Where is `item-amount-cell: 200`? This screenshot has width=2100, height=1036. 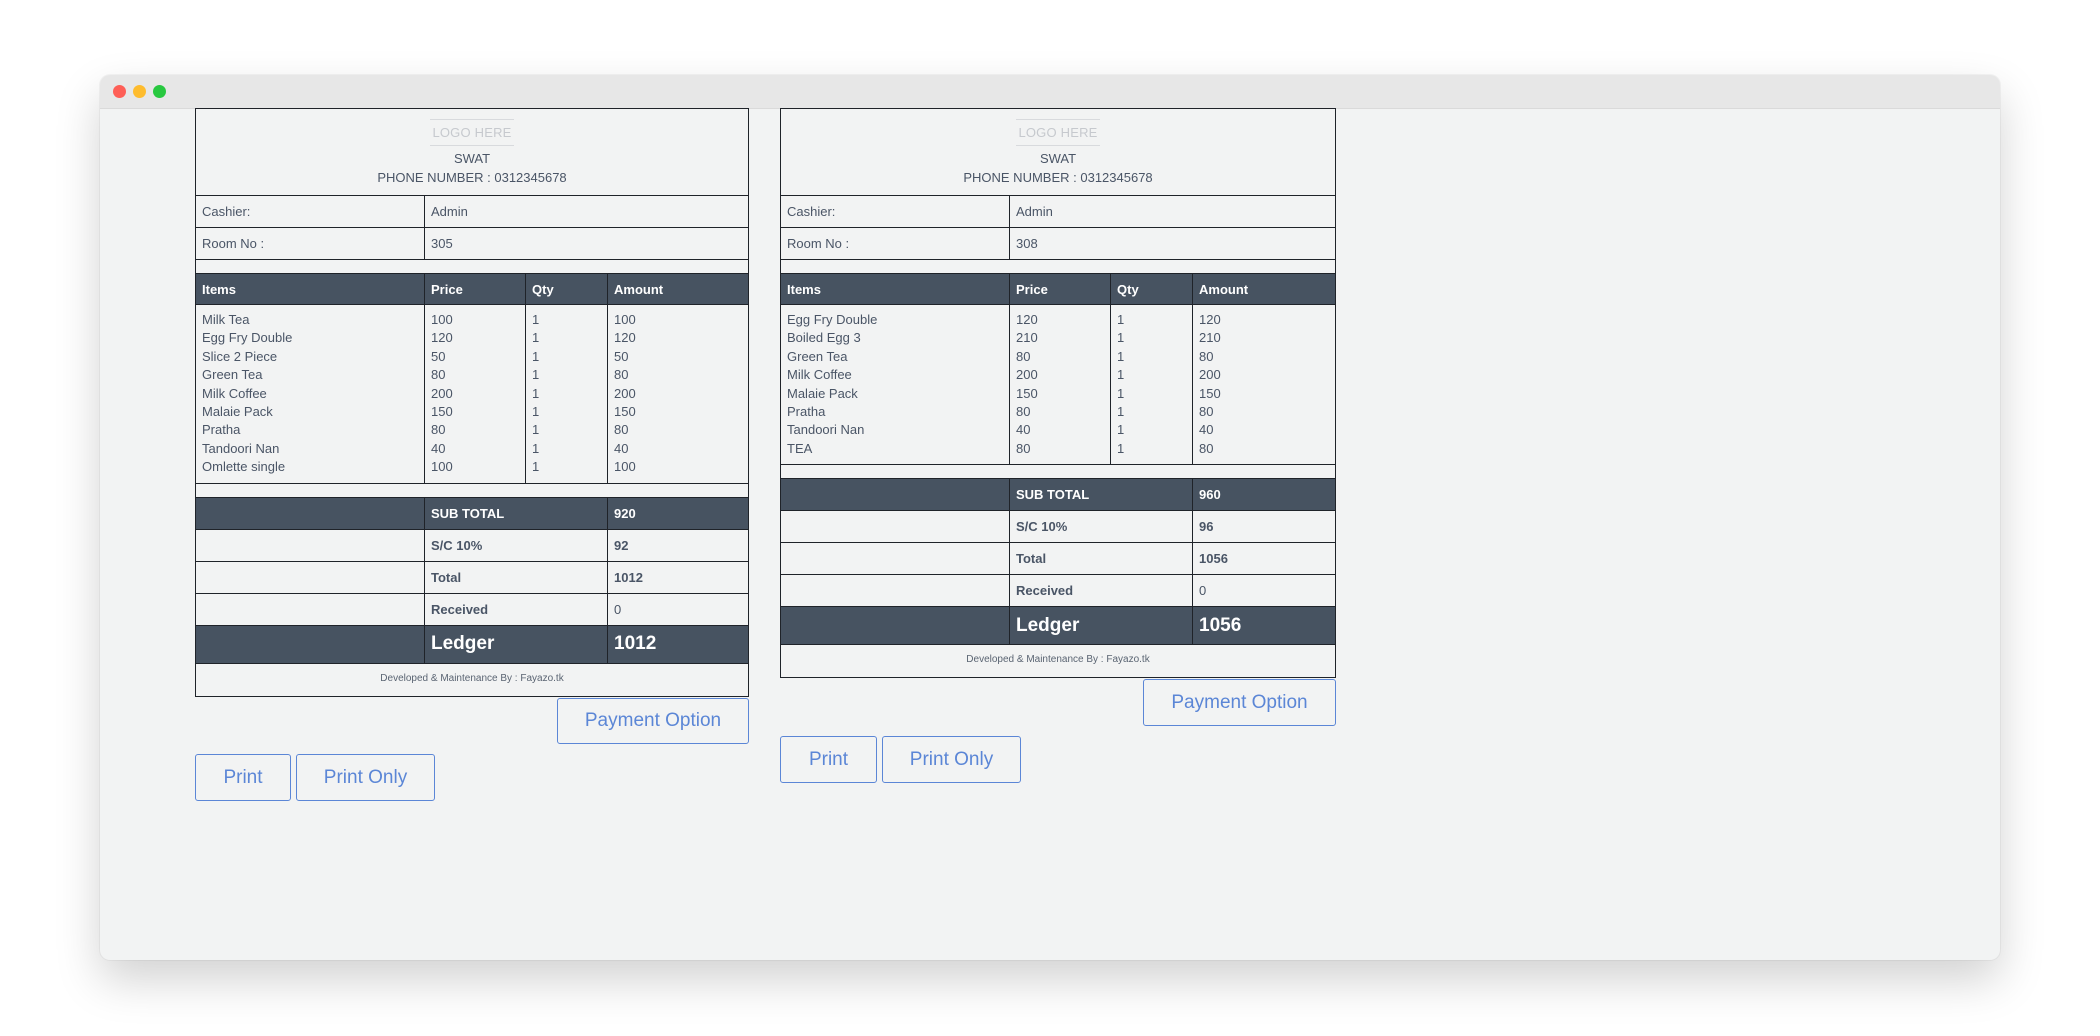 item-amount-cell: 200 is located at coordinates (1210, 375).